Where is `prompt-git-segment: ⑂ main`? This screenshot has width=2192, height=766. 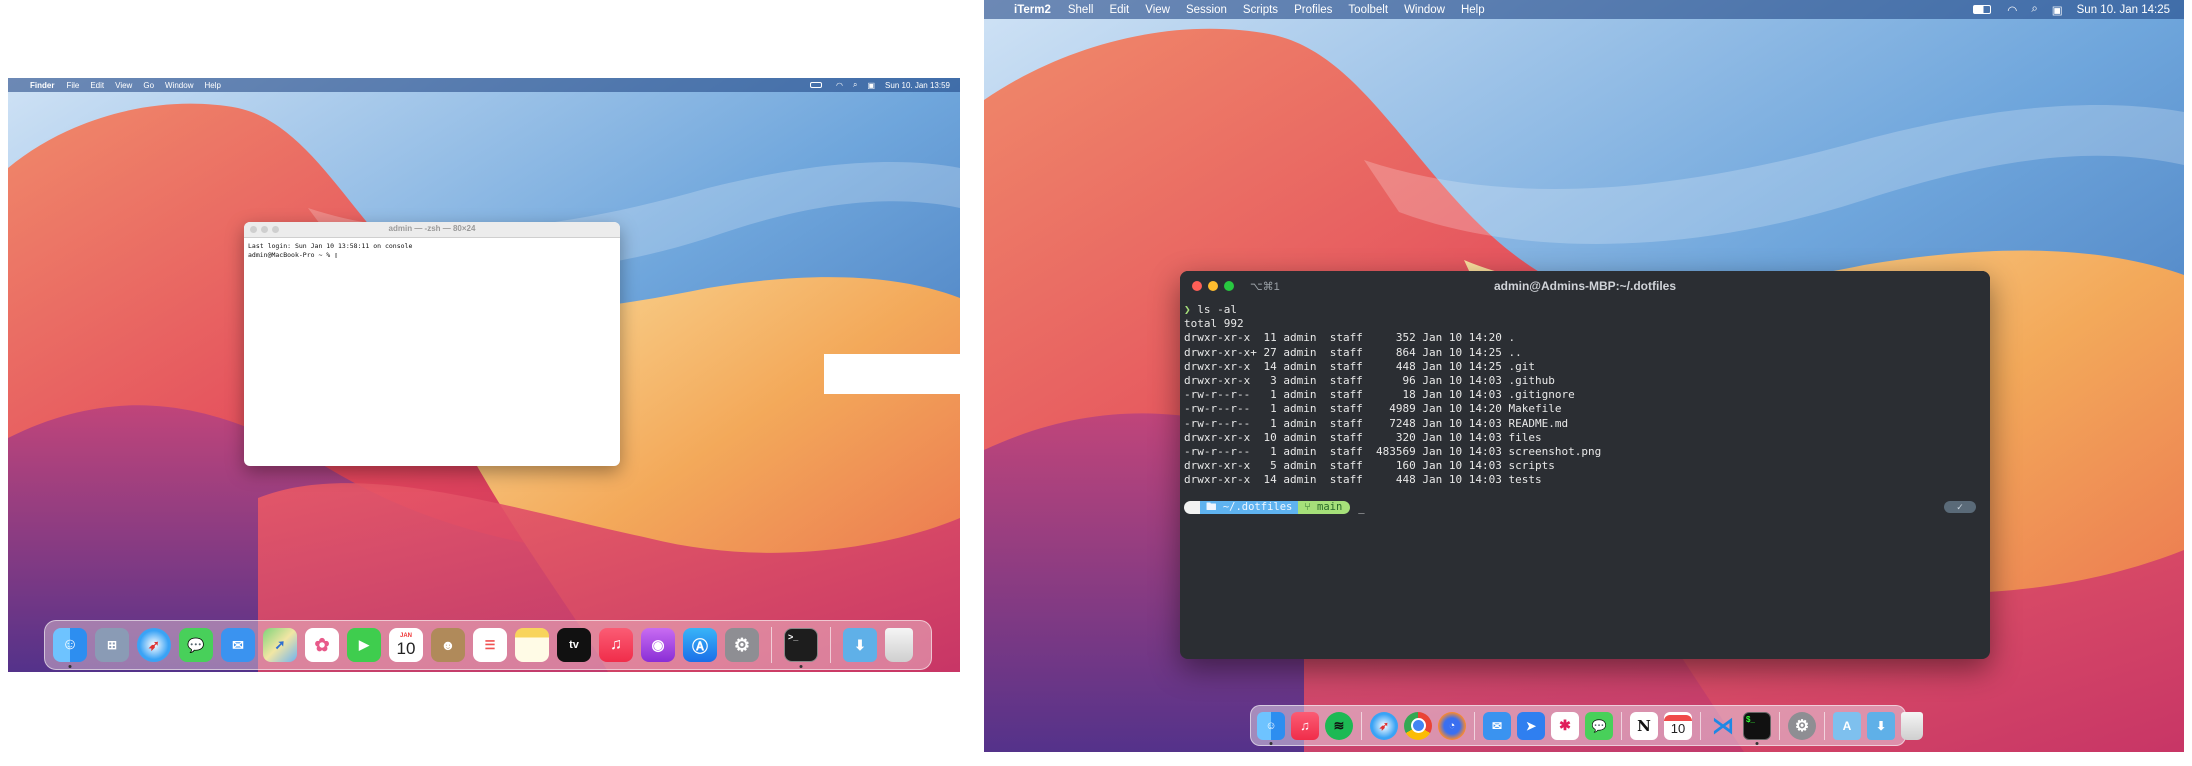
prompt-git-segment: ⑂ main is located at coordinates (1324, 507).